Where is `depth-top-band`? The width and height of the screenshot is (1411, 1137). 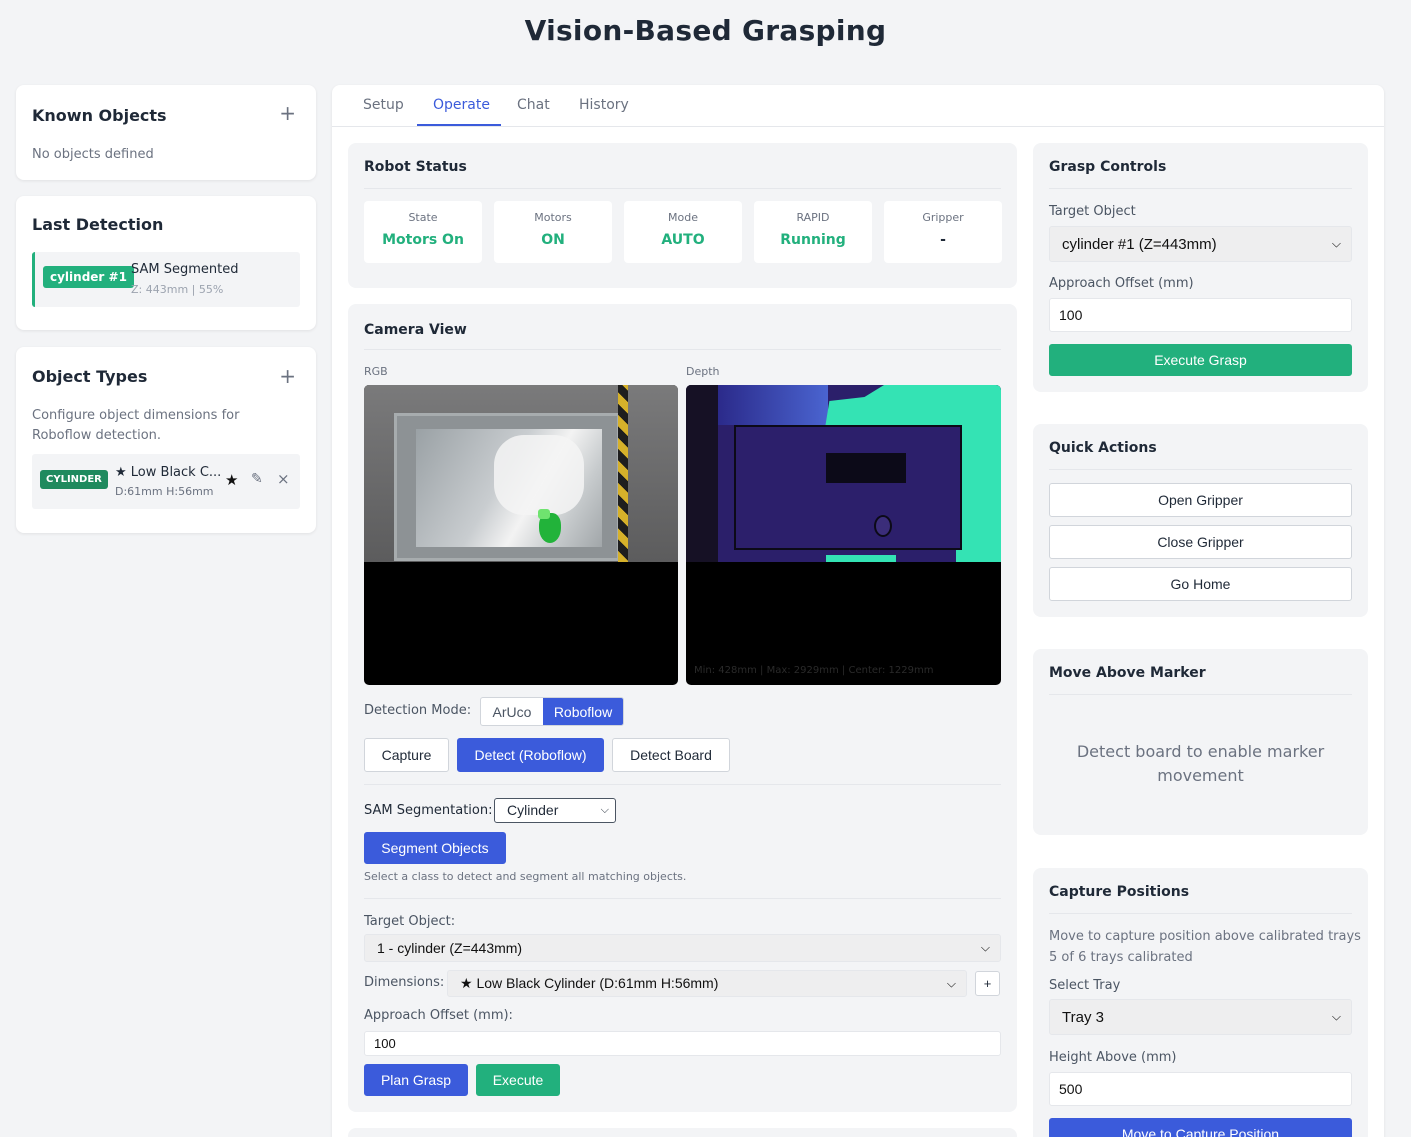 depth-top-band is located at coordinates (773, 405).